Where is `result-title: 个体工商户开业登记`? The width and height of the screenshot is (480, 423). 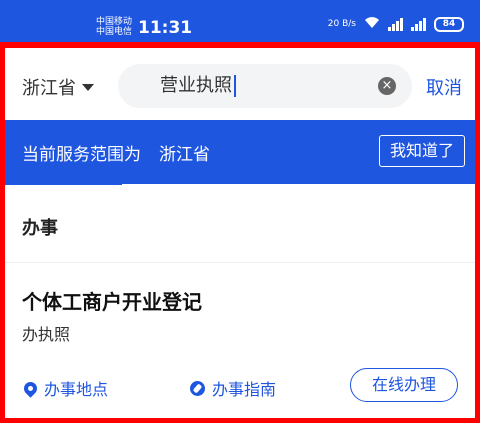
result-title: 个体工商户开业登记 is located at coordinates (112, 300).